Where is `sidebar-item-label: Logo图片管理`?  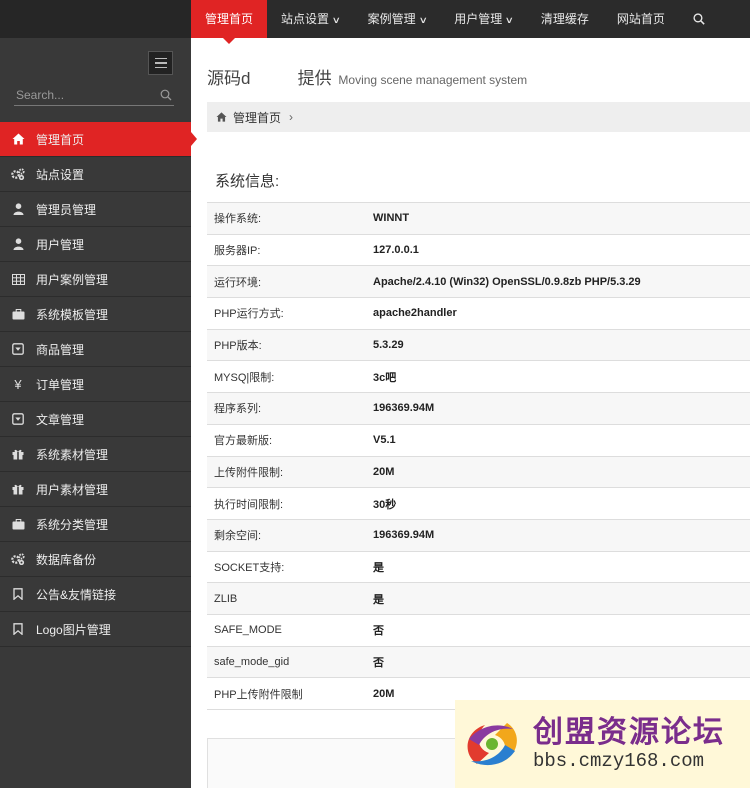 sidebar-item-label: Logo图片管理 is located at coordinates (73, 629).